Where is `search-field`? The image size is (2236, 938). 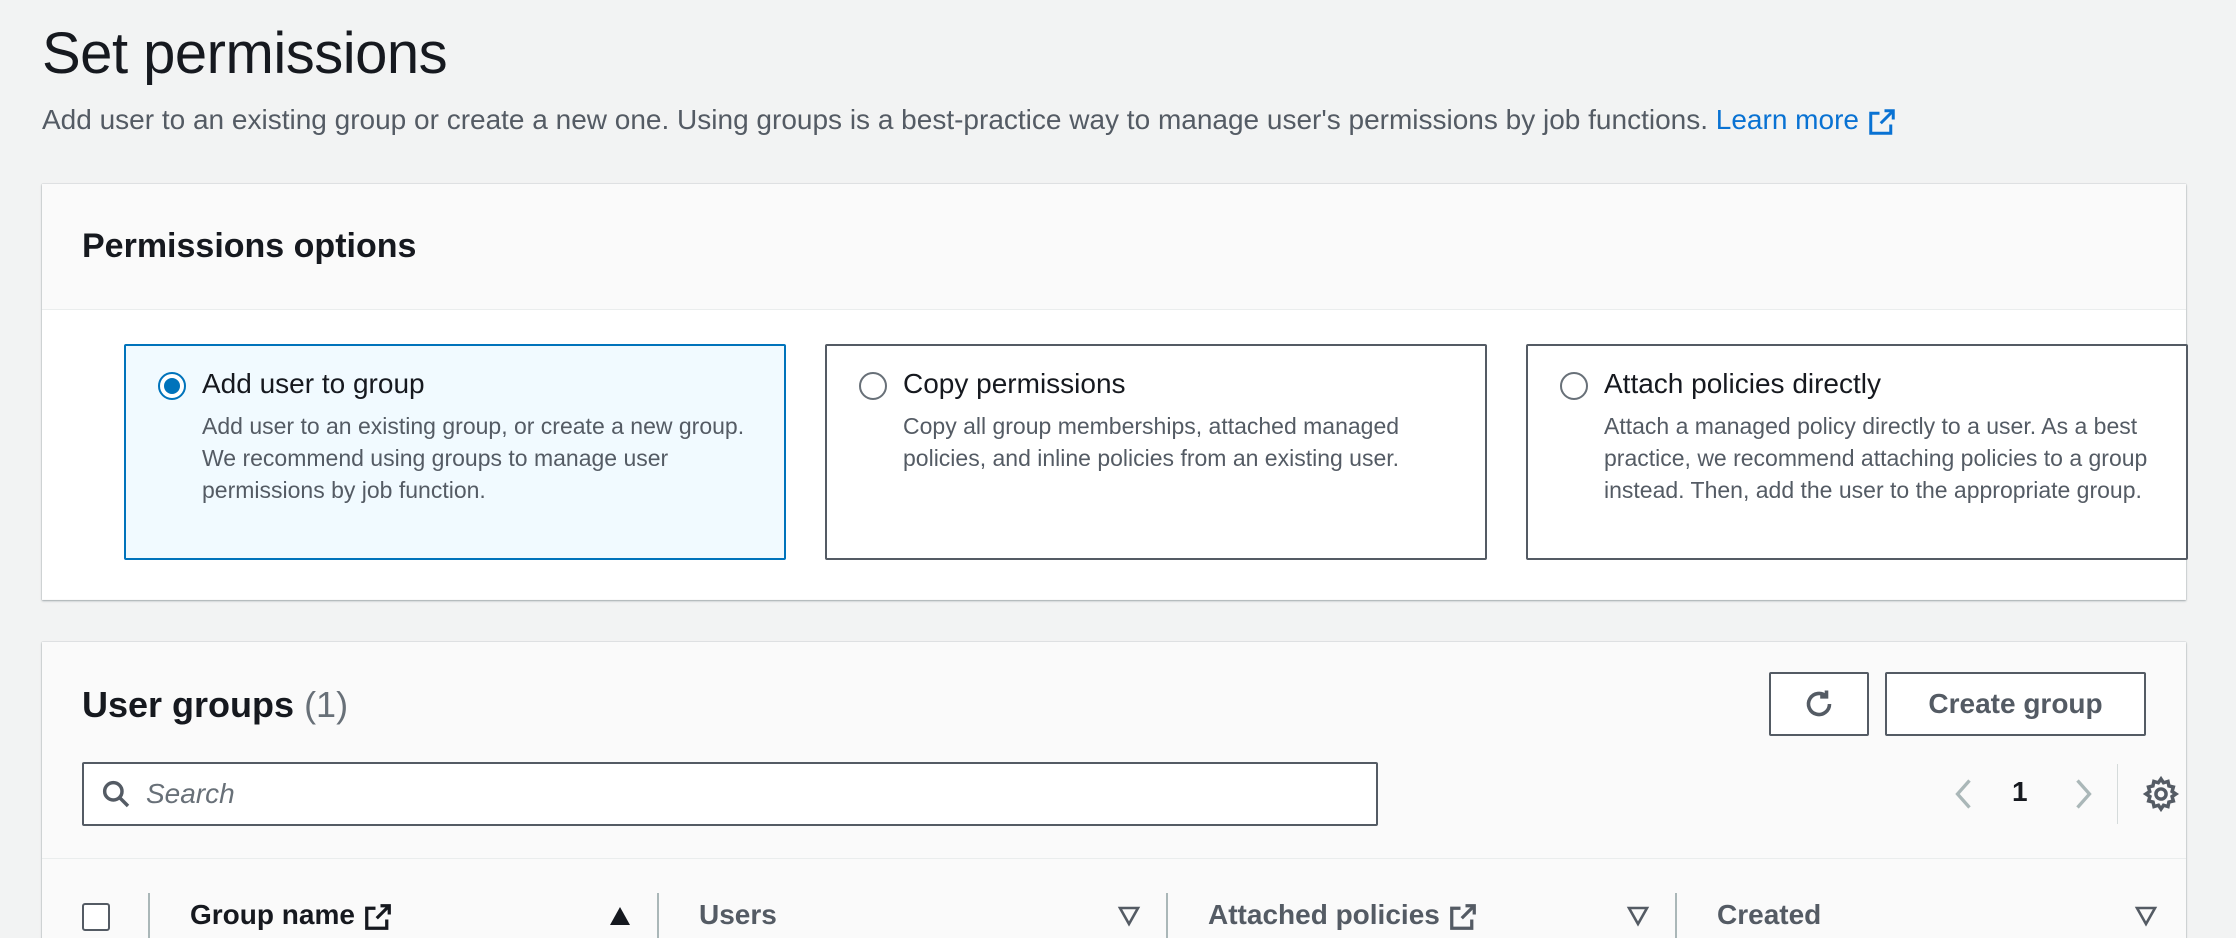
search-field is located at coordinates (730, 794).